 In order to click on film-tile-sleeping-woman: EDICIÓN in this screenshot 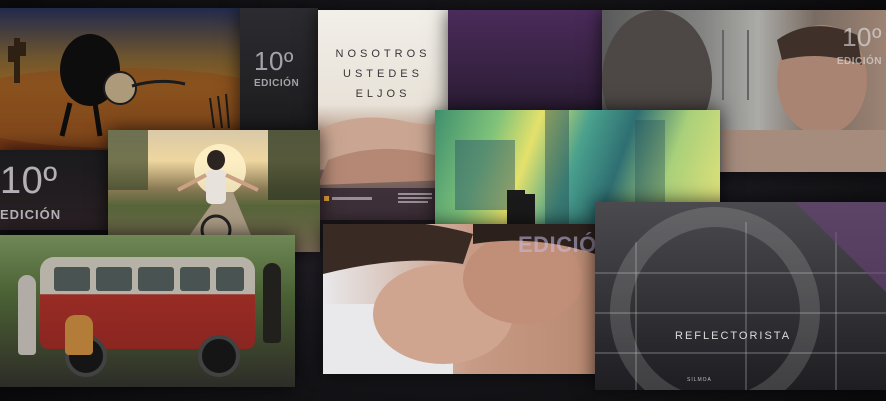, I will do `click(459, 299)`.